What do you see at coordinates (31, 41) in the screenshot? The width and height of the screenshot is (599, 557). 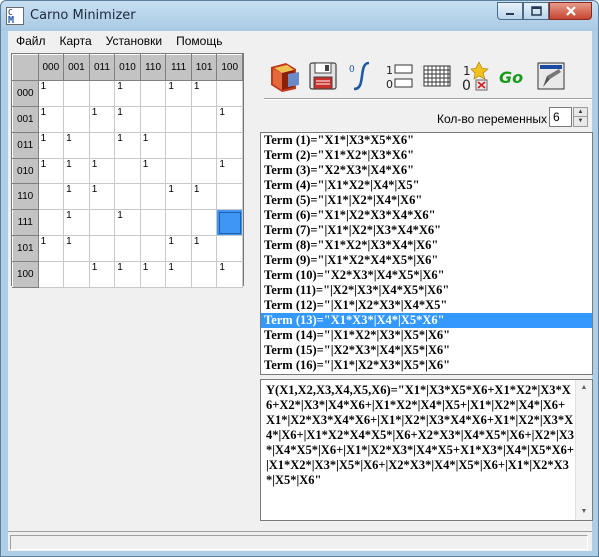 I see `menu-file: Файл` at bounding box center [31, 41].